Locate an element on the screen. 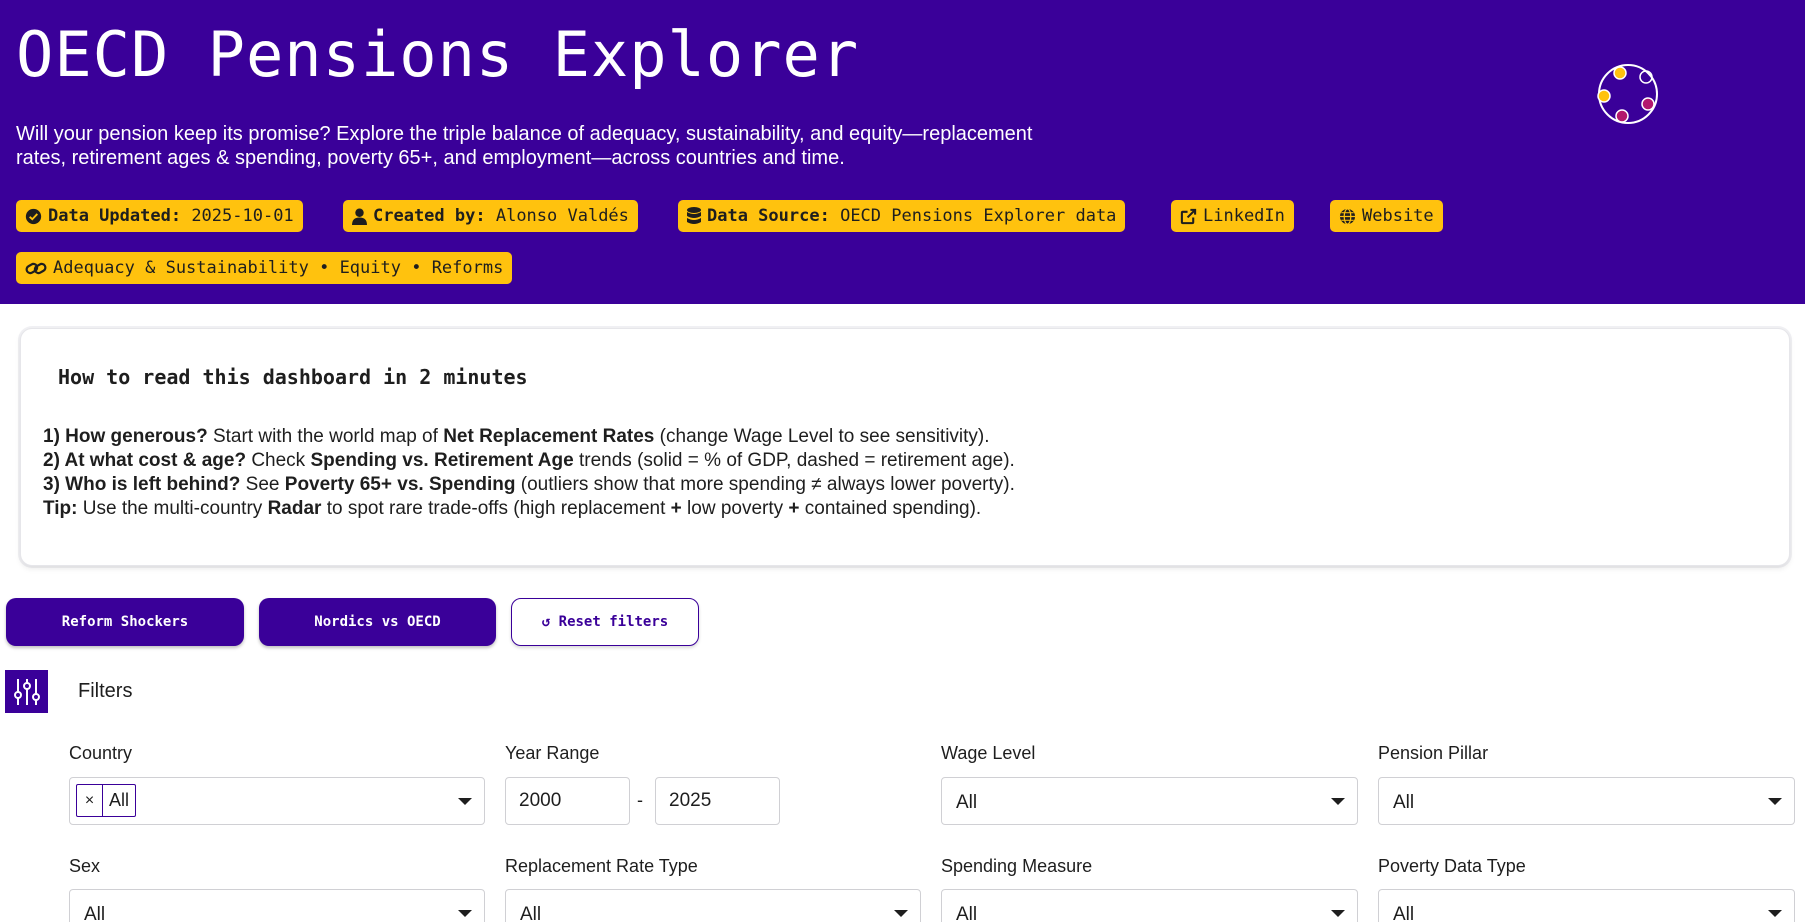 This screenshot has height=922, width=1805. spending-measure-label: Spending Measure is located at coordinates (1017, 866).